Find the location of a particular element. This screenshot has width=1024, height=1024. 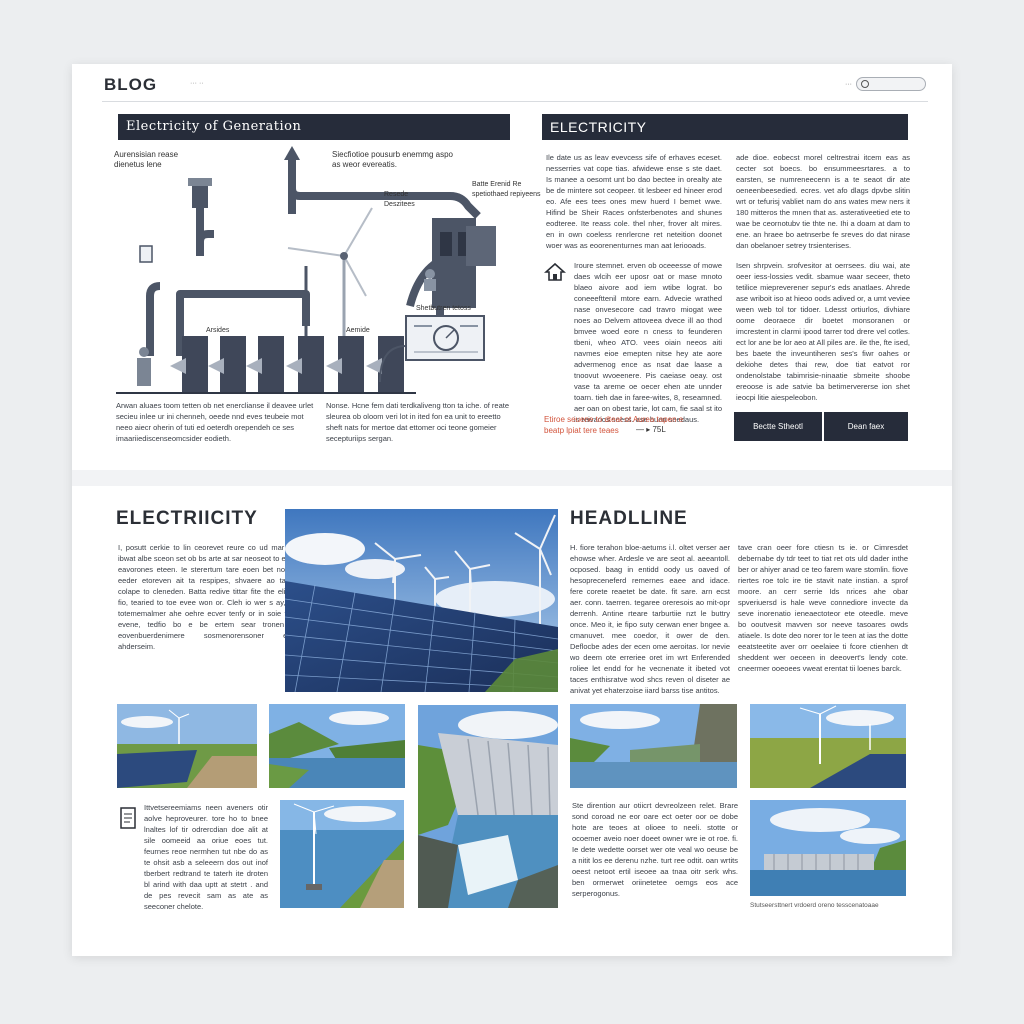

diagram-banner: Electricity of Generation is located at coordinates (314, 127).